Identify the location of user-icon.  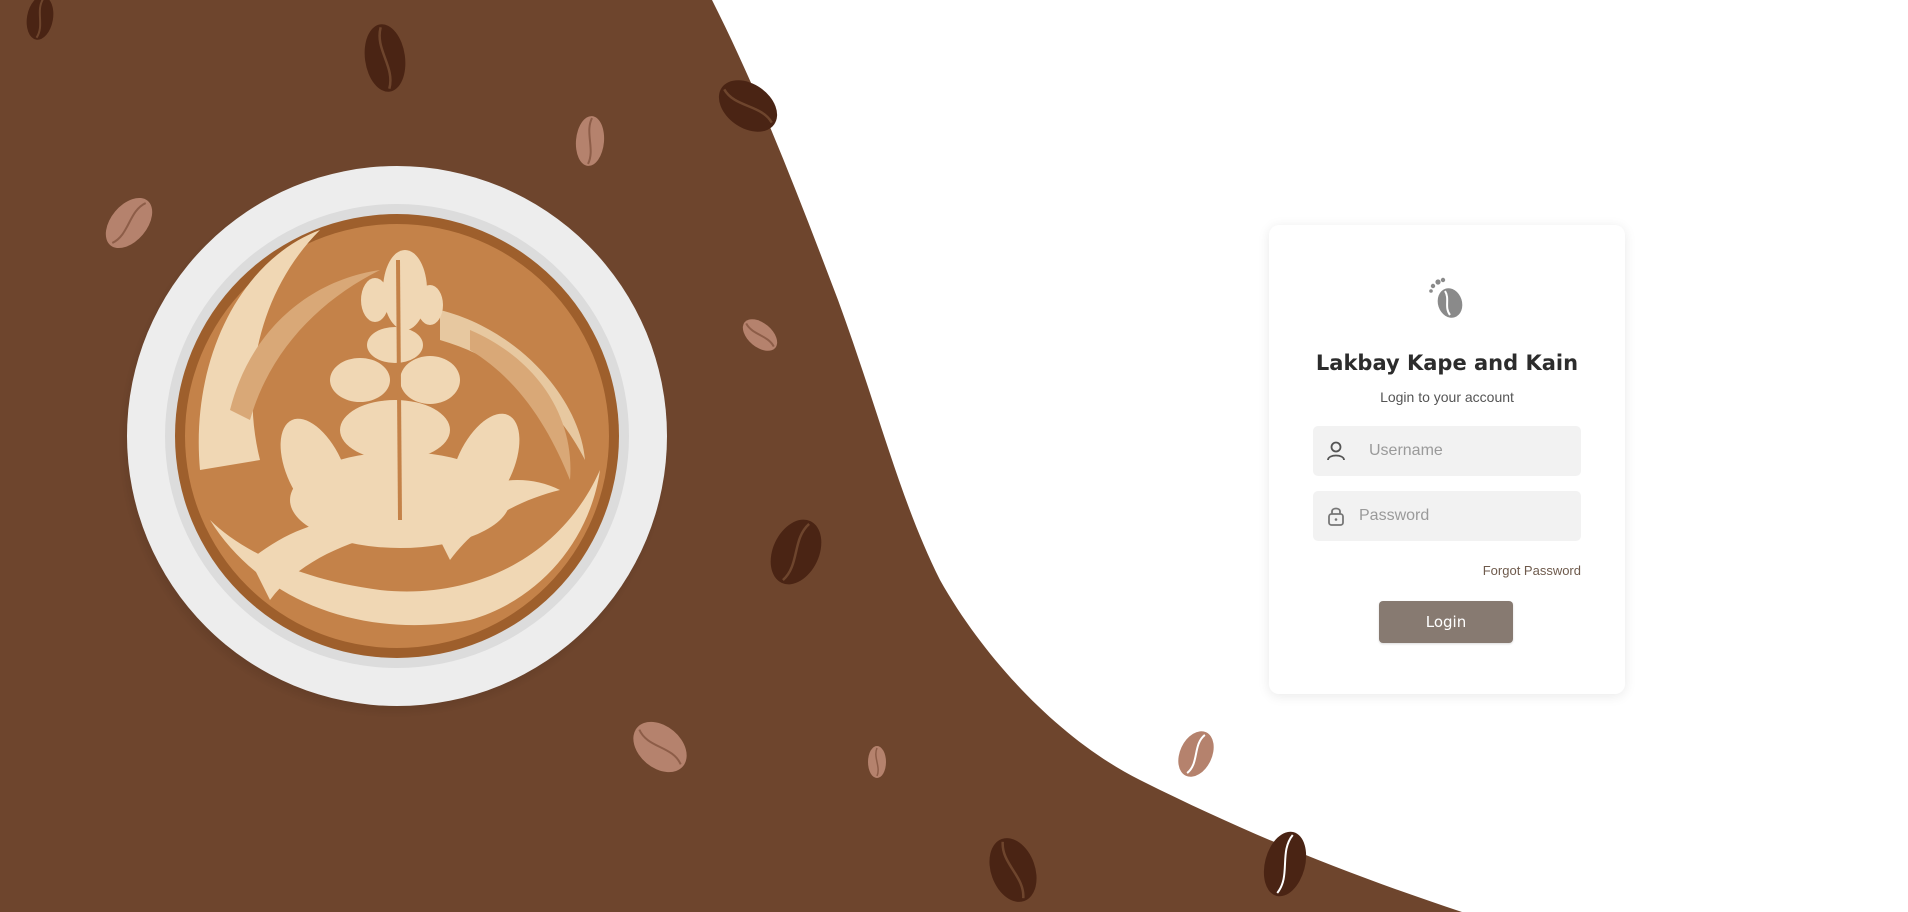
(1336, 451).